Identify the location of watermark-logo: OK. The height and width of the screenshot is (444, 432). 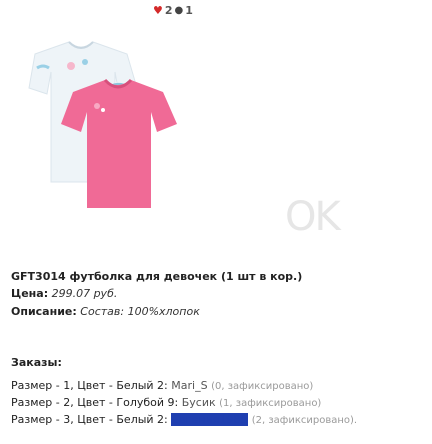
(313, 217).